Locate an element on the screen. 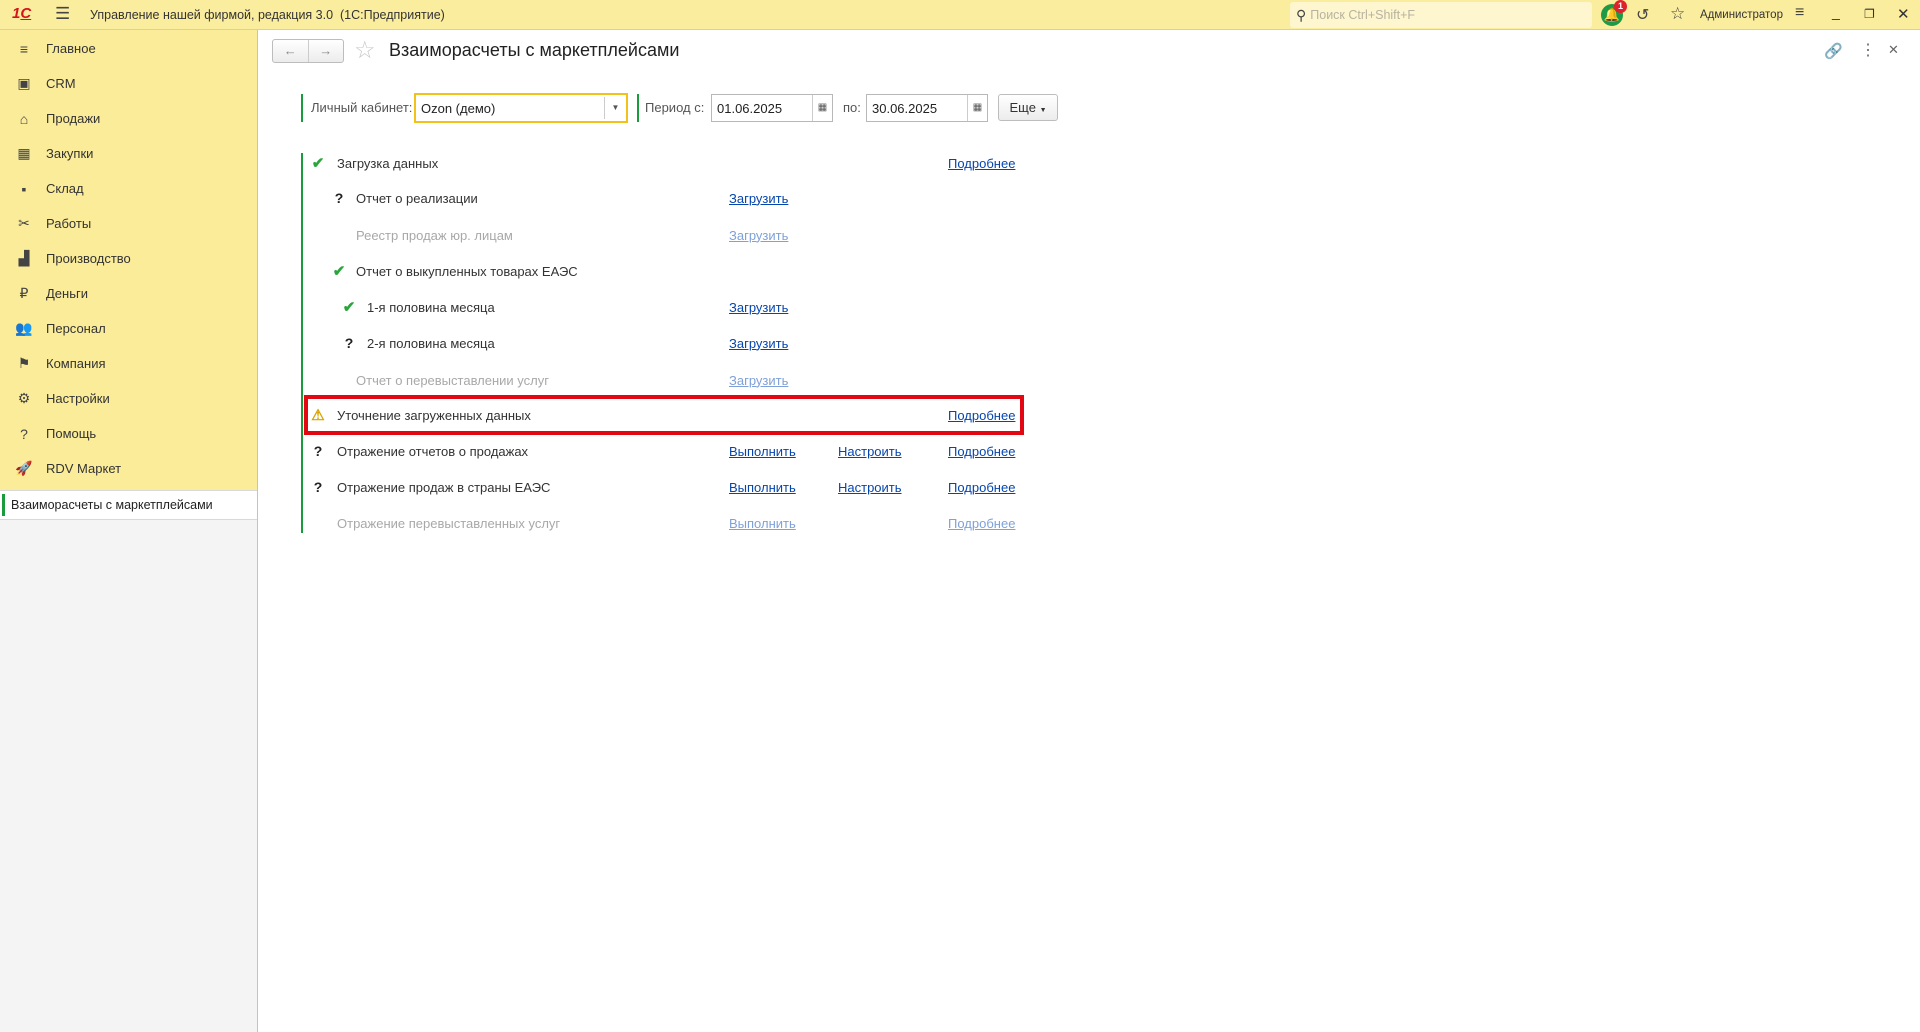 The height and width of the screenshot is (1032, 1920). sidebar-item: ▣ CRM is located at coordinates (128, 83).